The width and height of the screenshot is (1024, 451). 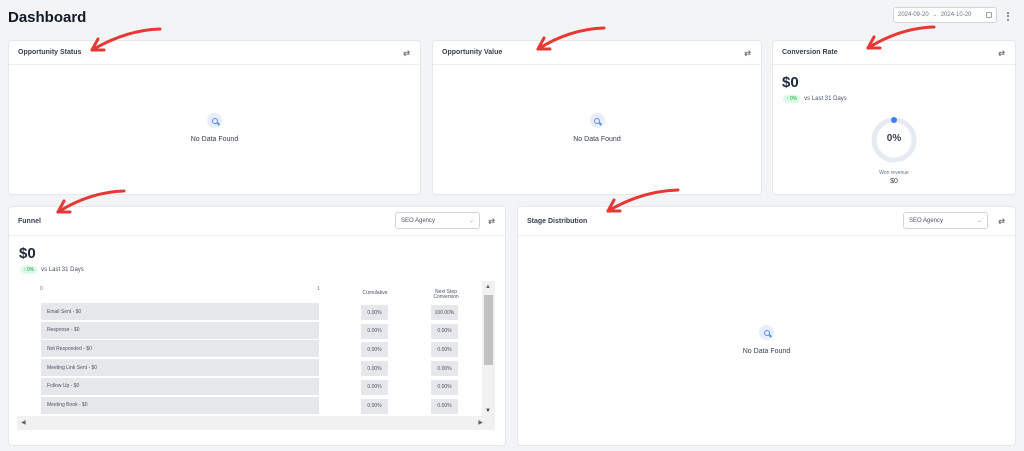 What do you see at coordinates (318, 289) in the screenshot?
I see `axis-tick: 1` at bounding box center [318, 289].